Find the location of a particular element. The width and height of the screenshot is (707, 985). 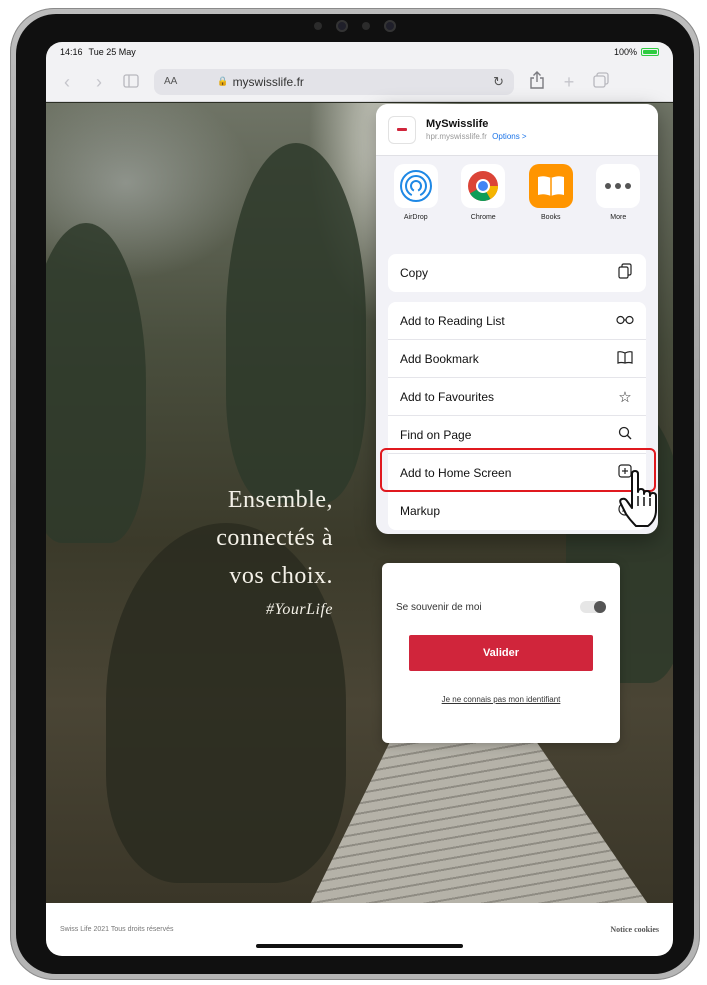

action-label: Copy is located at coordinates (414, 273).